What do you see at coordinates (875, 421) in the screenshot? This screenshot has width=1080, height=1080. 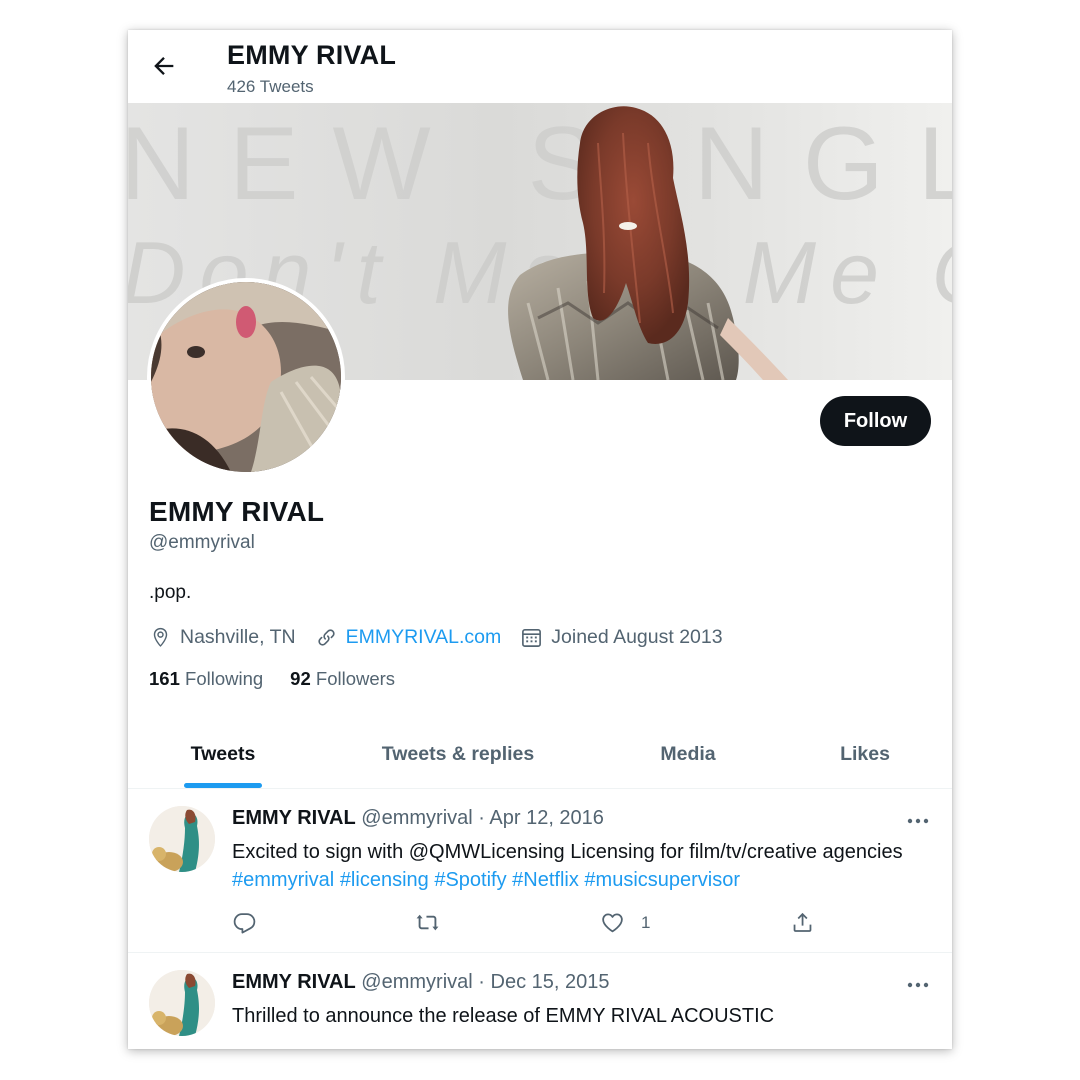 I see `follow-button: Follow` at bounding box center [875, 421].